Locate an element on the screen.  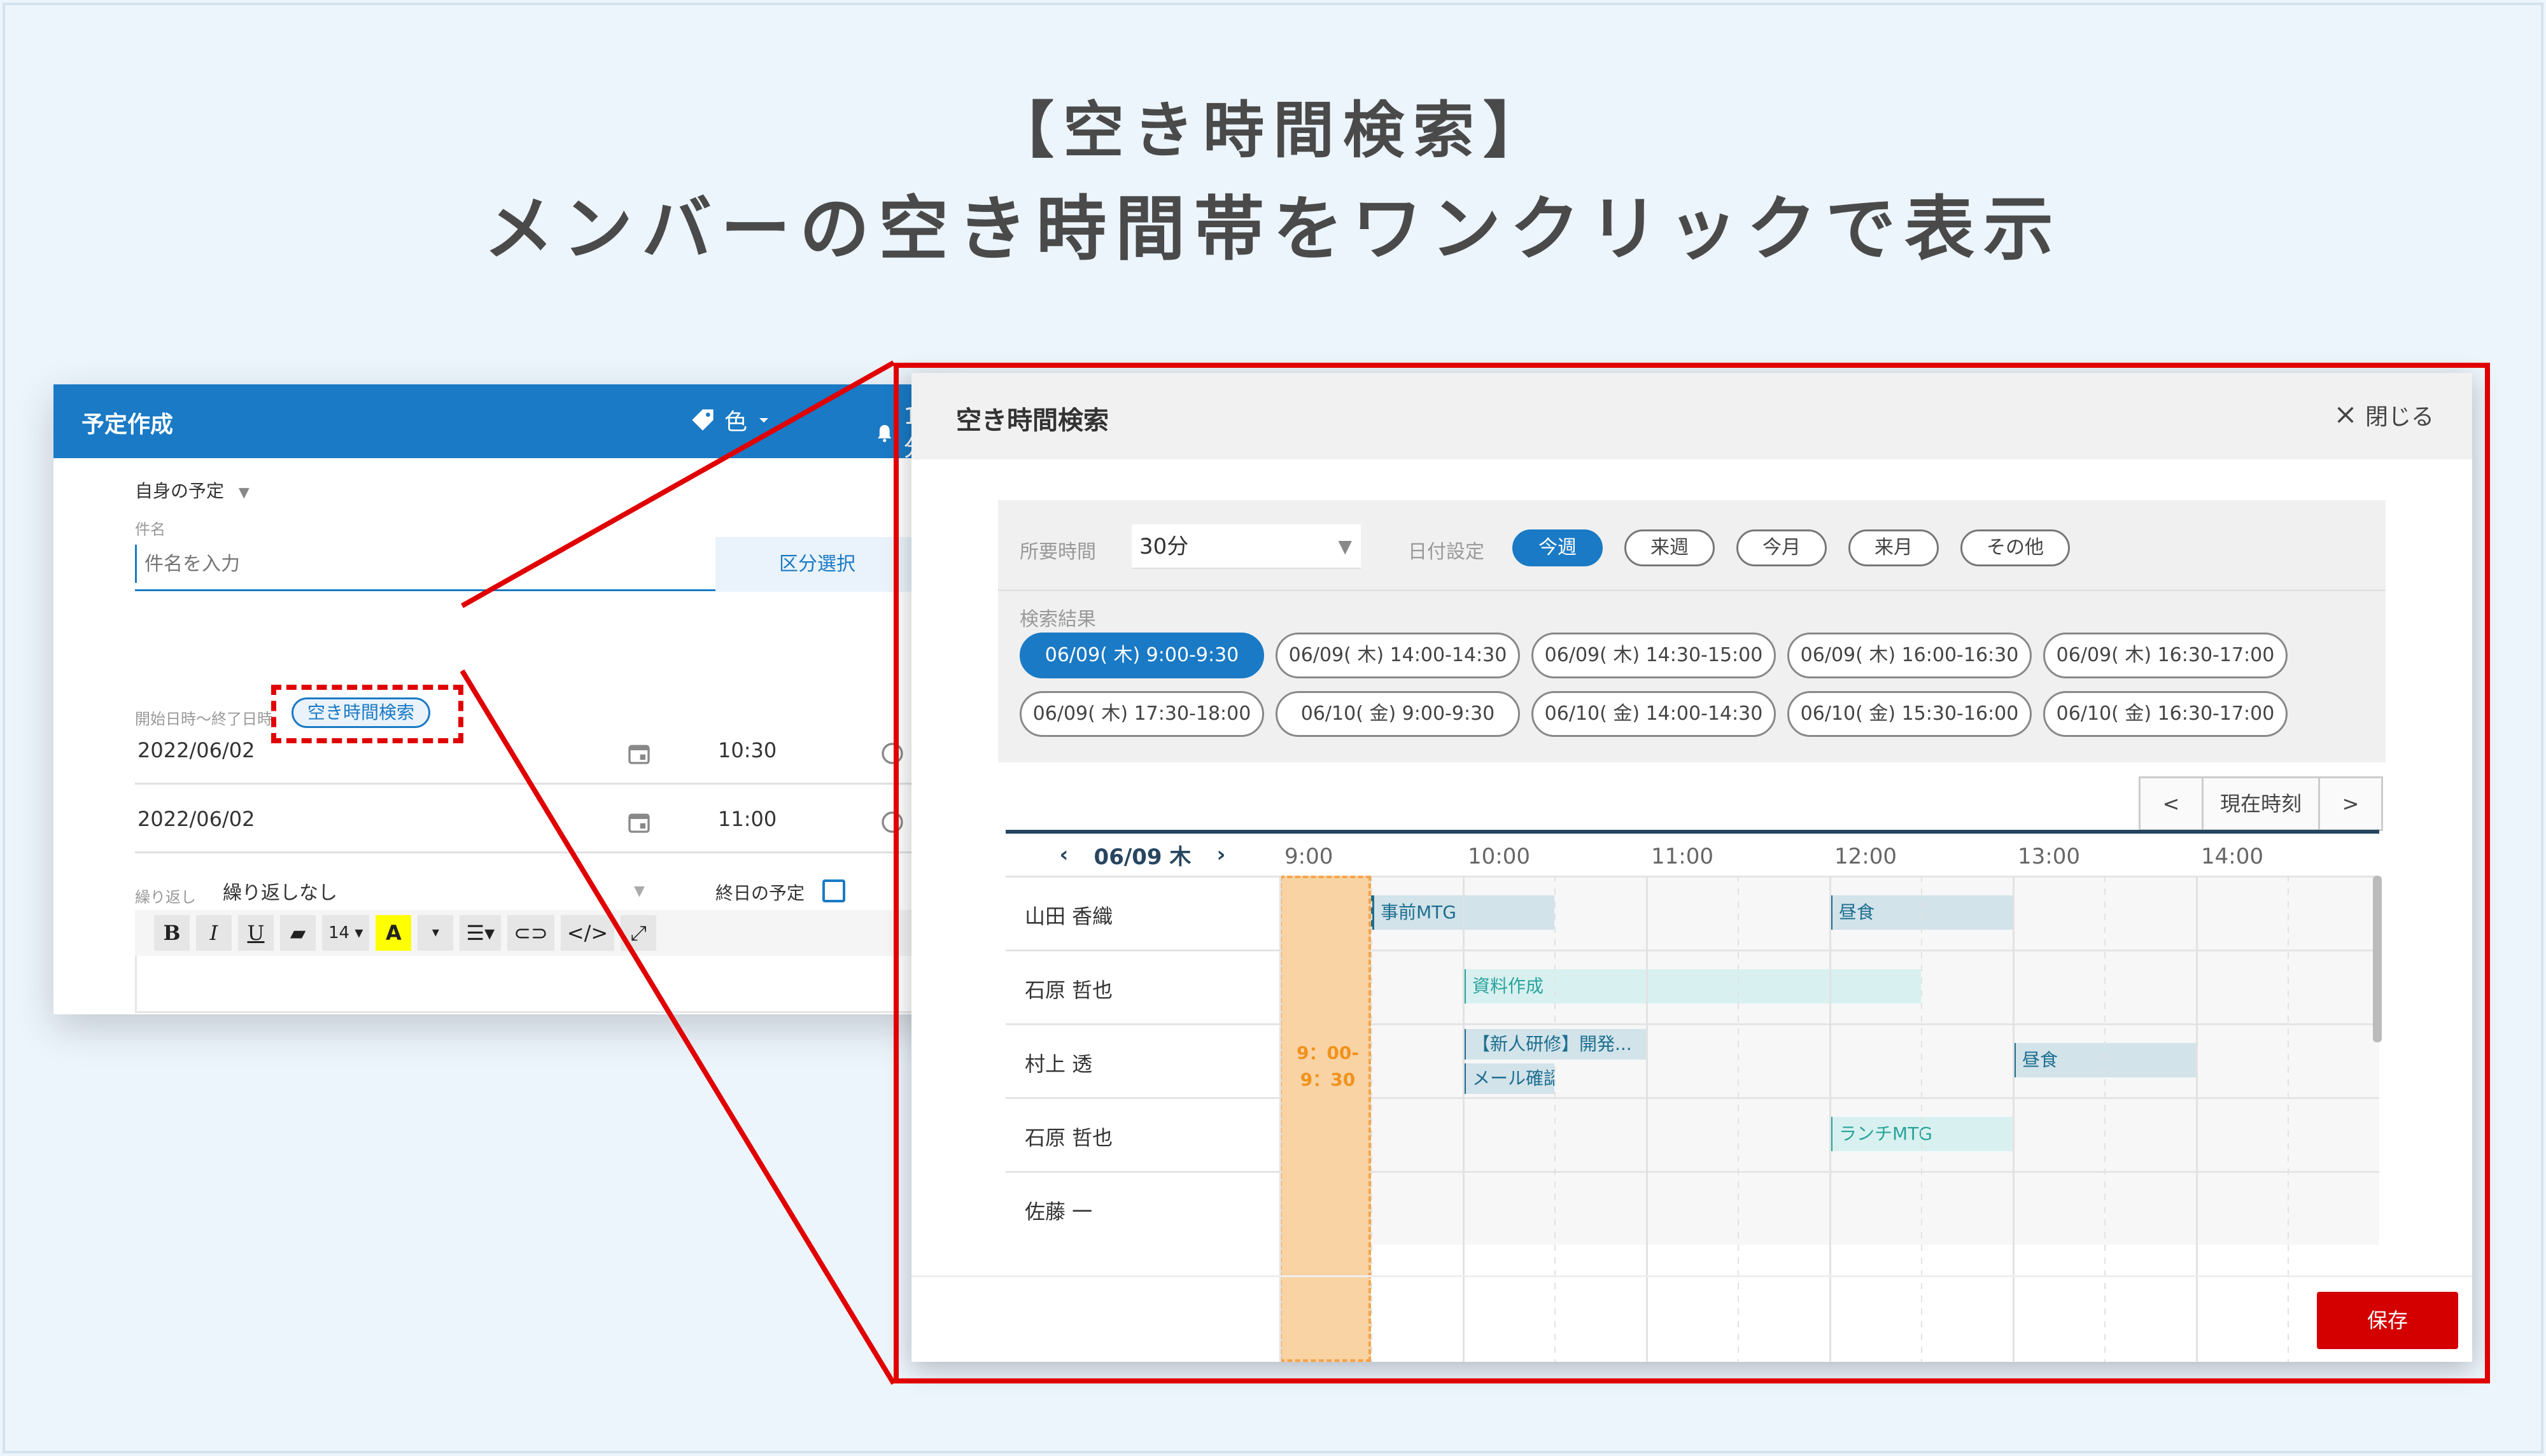
subject-label: 件名 is located at coordinates (150, 529).